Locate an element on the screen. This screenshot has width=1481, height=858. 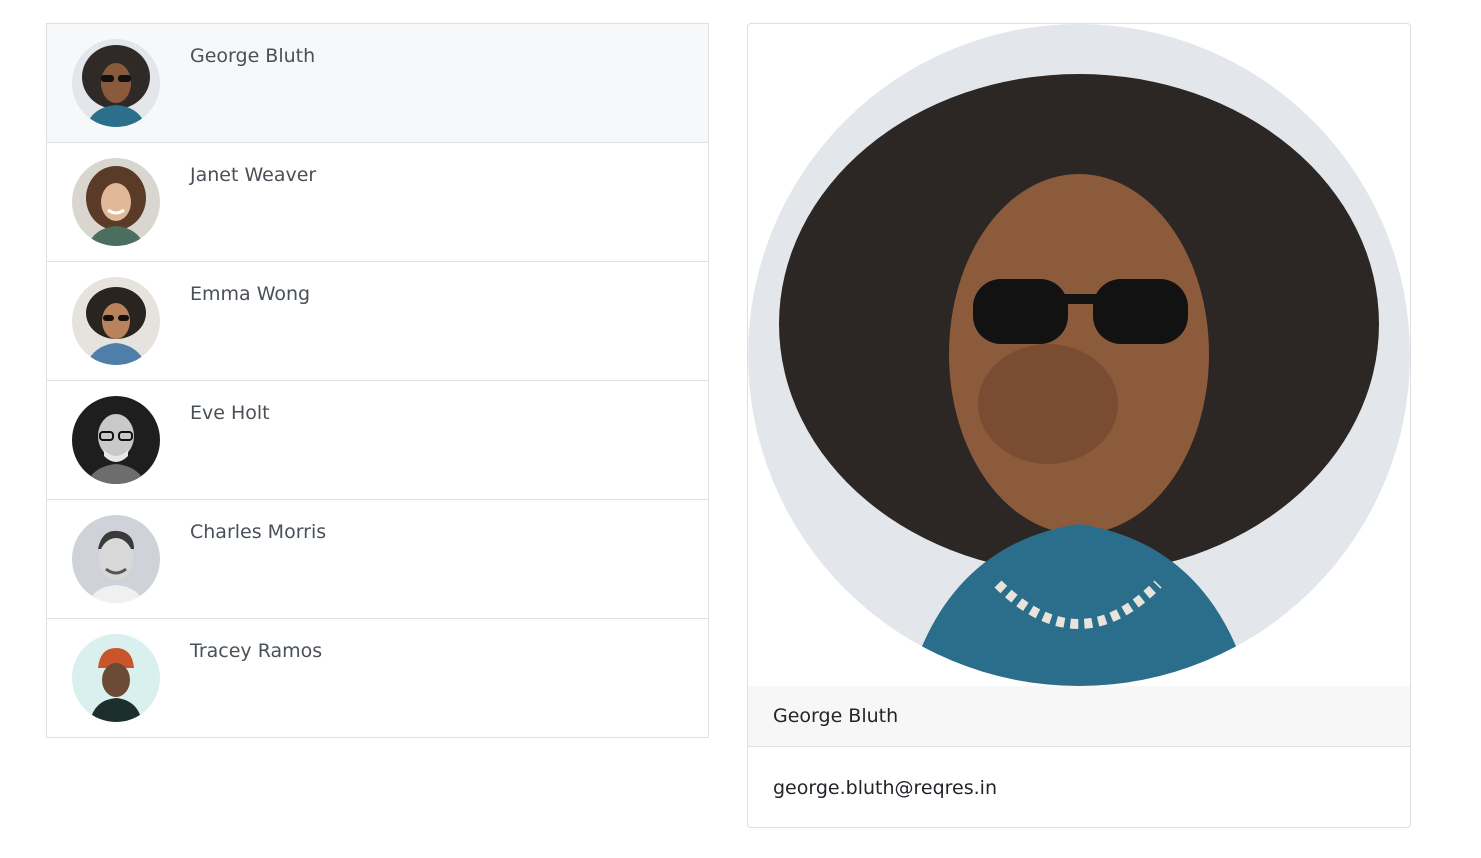
user-name: Eve Holt is located at coordinates (230, 413).